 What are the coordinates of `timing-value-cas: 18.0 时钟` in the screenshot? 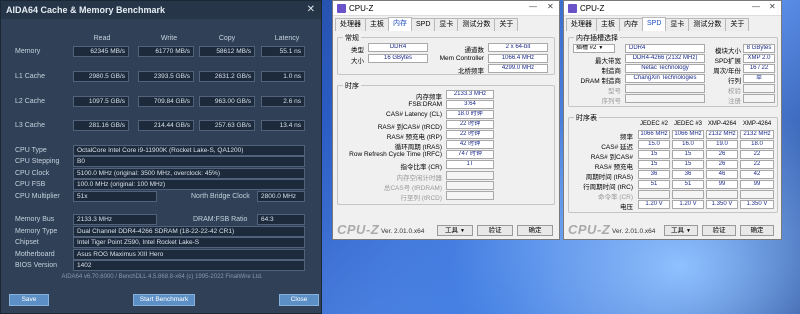 It's located at (470, 114).